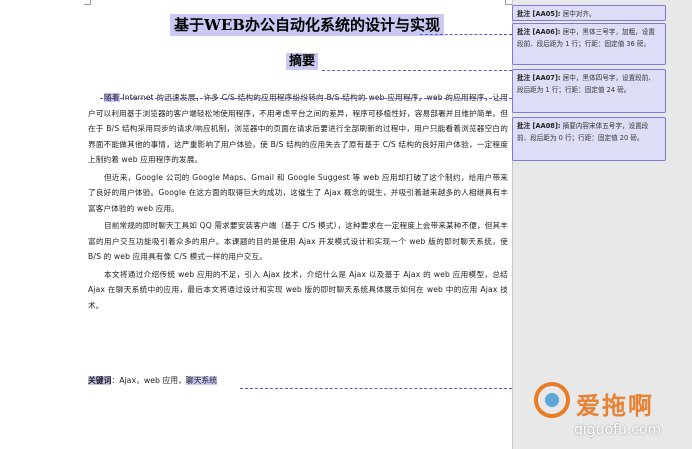 Image resolution: width=692 pixels, height=449 pixels. I want to click on comment-bubble-1: 批注 [AA05]: 居中对齐。, so click(589, 13).